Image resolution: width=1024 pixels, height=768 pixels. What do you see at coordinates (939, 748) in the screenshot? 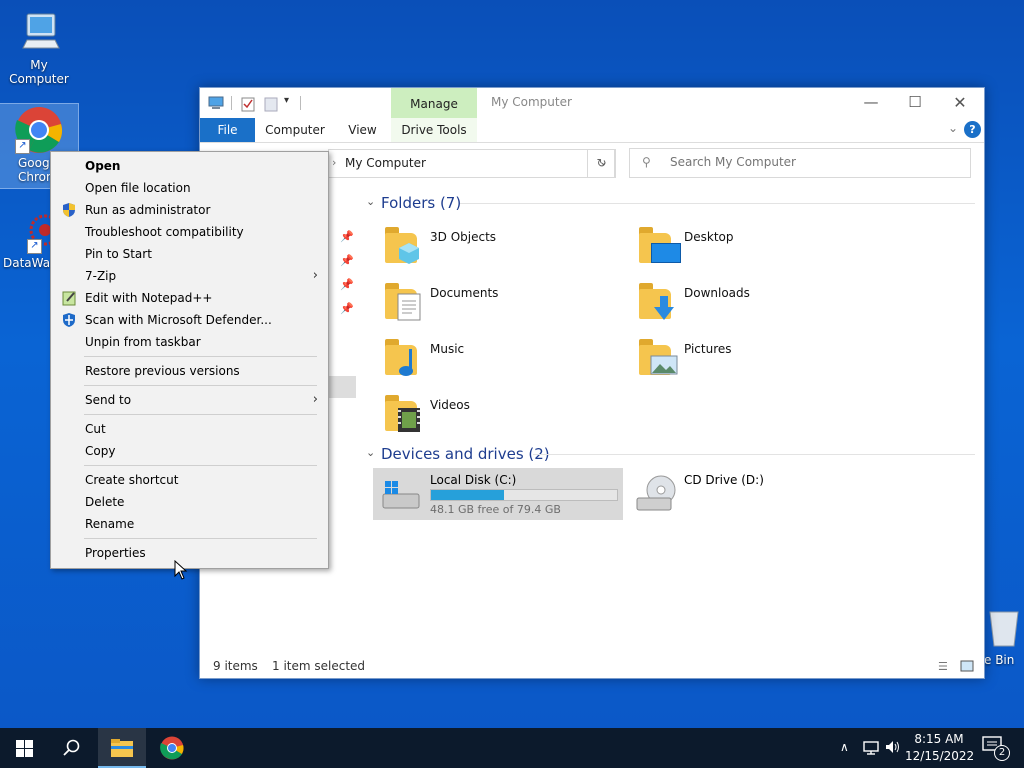
I see `clock: 8:15 AM 12/15/2022` at bounding box center [939, 748].